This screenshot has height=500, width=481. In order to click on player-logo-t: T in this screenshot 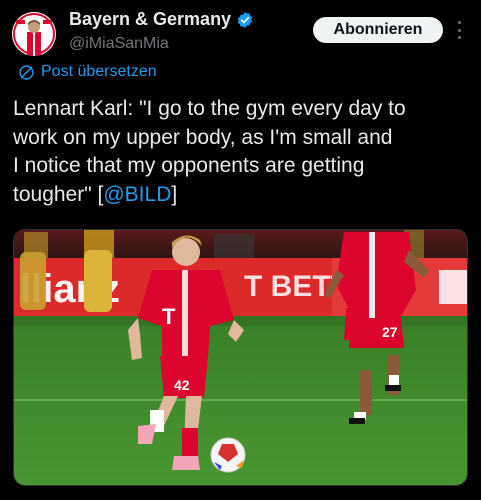, I will do `click(169, 316)`.